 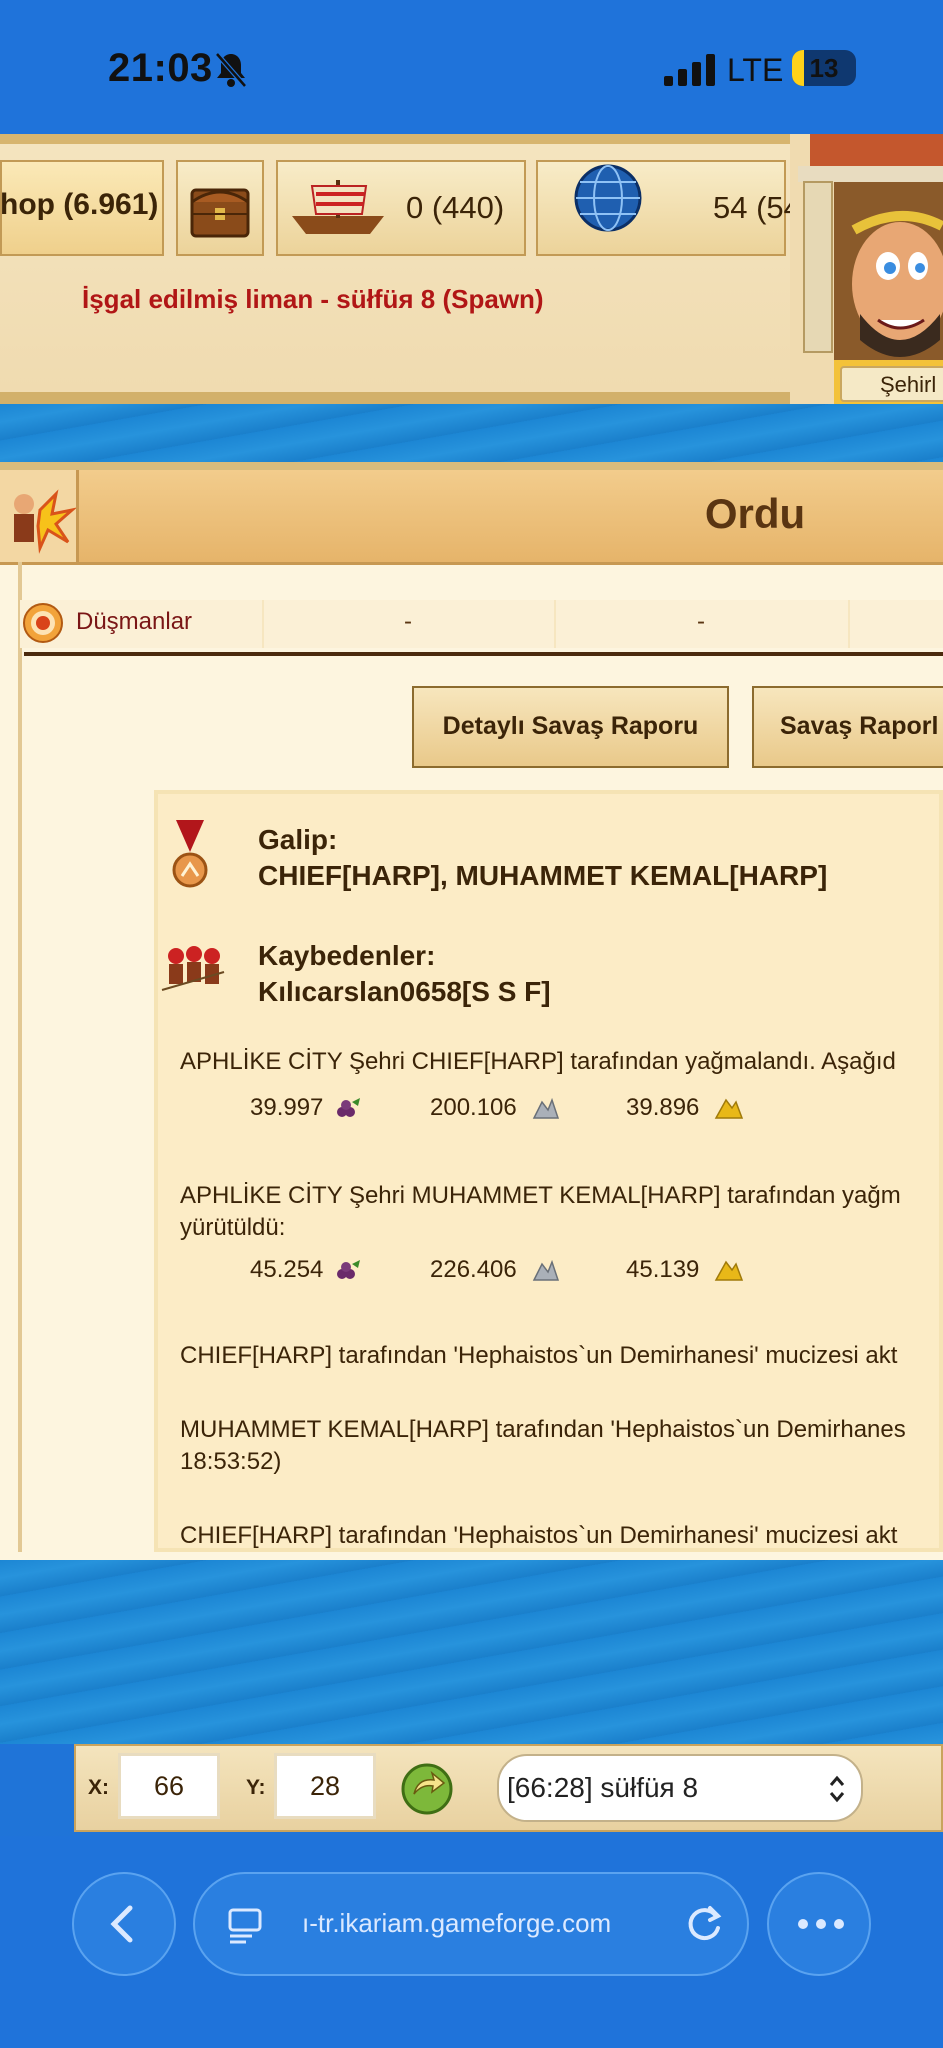 I want to click on bell-muted-icon, so click(x=231, y=72).